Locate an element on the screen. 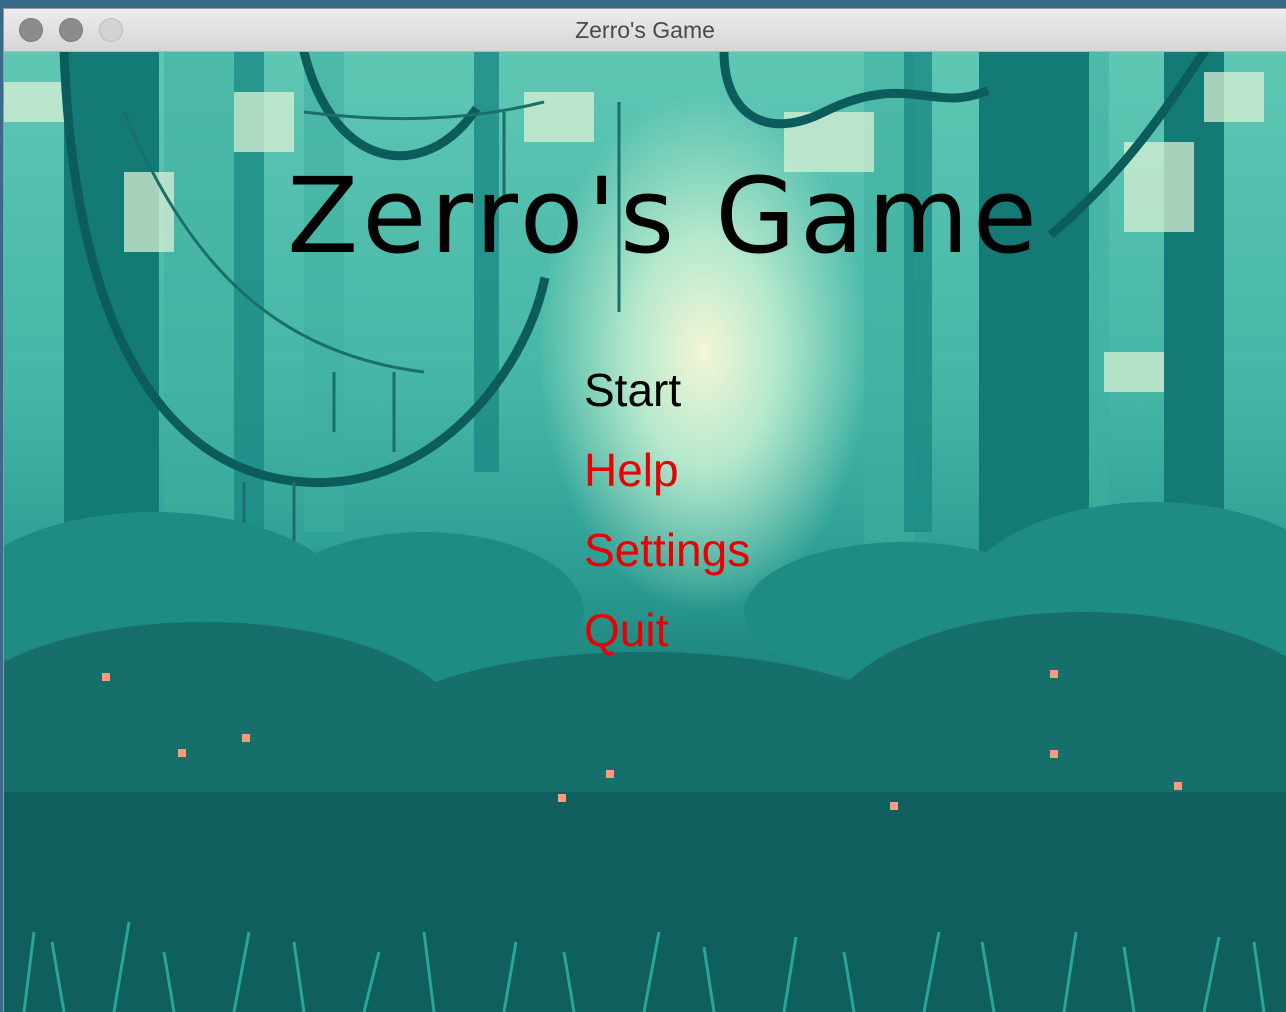 This screenshot has width=1286, height=1012. main-menu: Start Help Settings Quit is located at coordinates (667, 510).